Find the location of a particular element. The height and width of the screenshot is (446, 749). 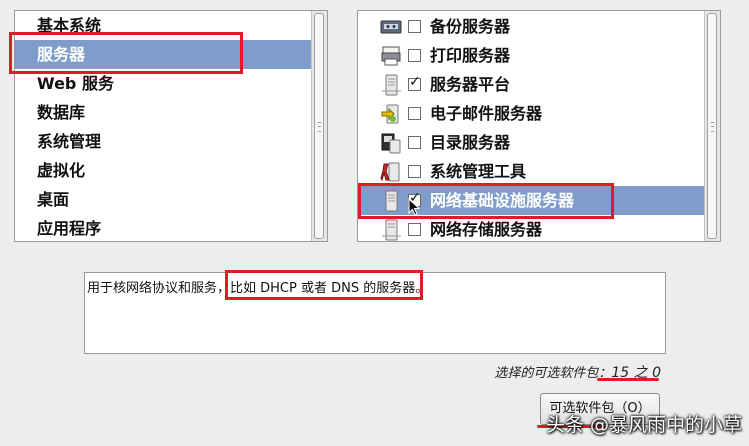

watermark: 头条 @暴风雨中的小草 is located at coordinates (644, 425).